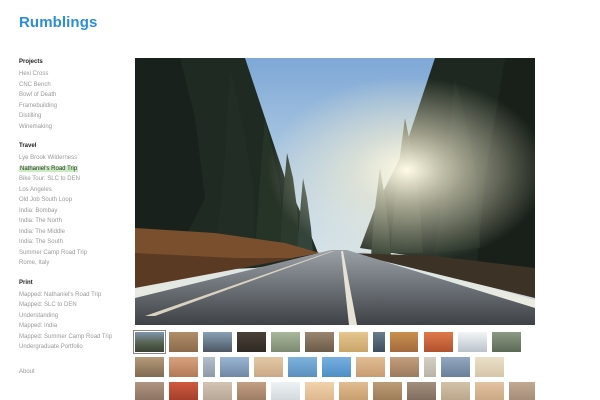 The image size is (600, 400). What do you see at coordinates (74, 116) in the screenshot?
I see `nav-item-distilling: Distilling` at bounding box center [74, 116].